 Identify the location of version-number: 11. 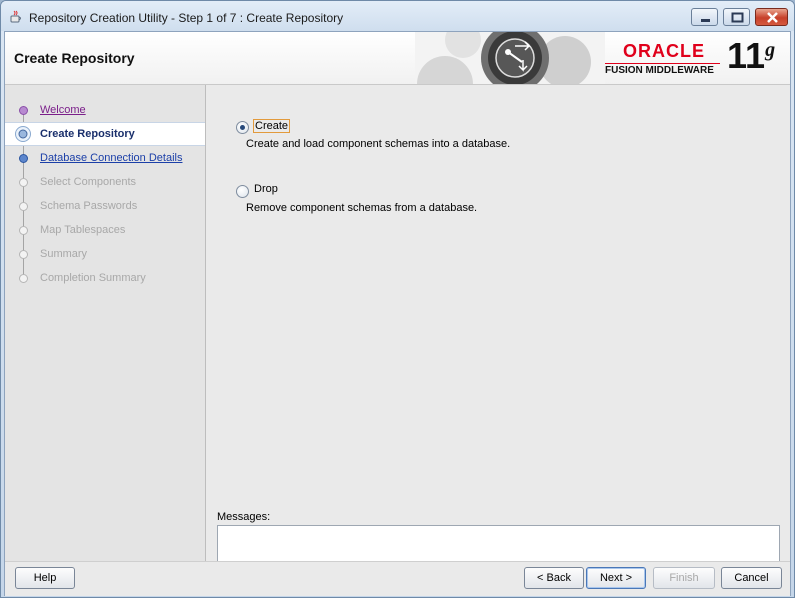
(746, 55).